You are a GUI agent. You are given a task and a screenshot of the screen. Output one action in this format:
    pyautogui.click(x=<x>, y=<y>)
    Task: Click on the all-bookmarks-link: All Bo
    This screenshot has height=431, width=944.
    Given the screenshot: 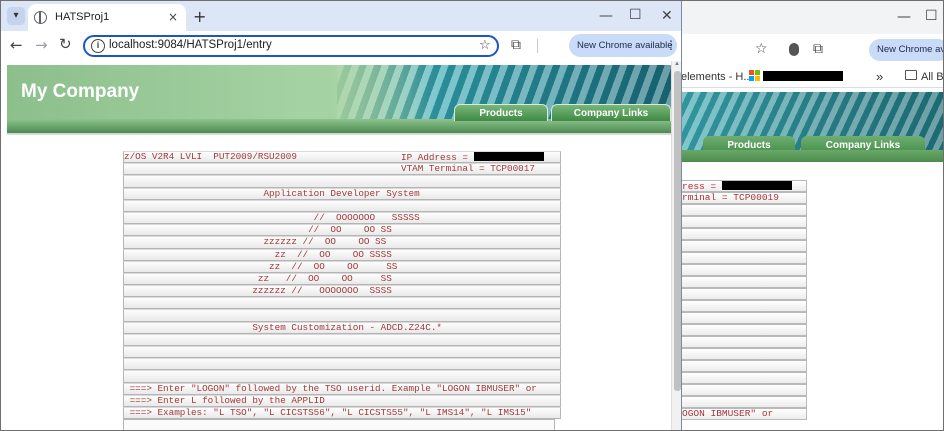 What is the action you would take?
    pyautogui.click(x=932, y=77)
    